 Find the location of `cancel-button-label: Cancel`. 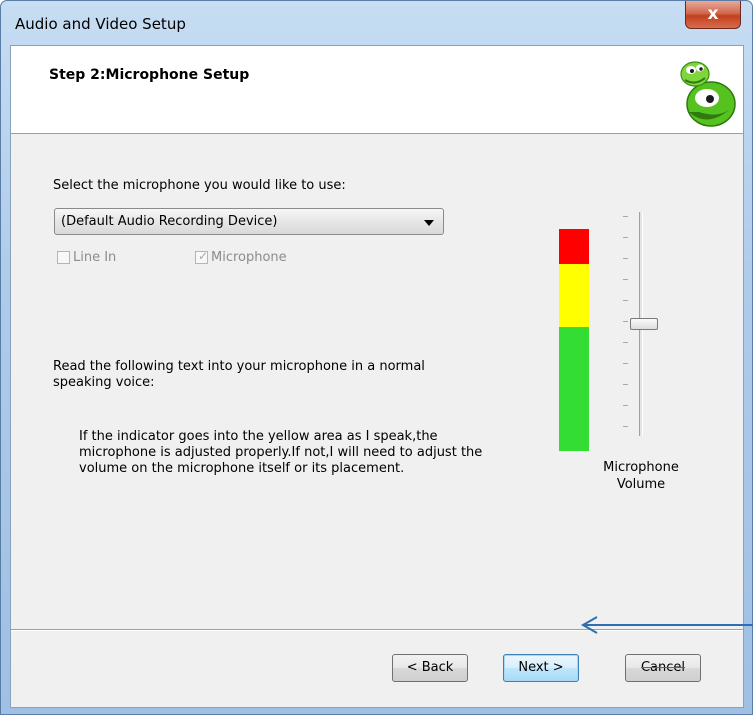

cancel-button-label: Cancel is located at coordinates (663, 667).